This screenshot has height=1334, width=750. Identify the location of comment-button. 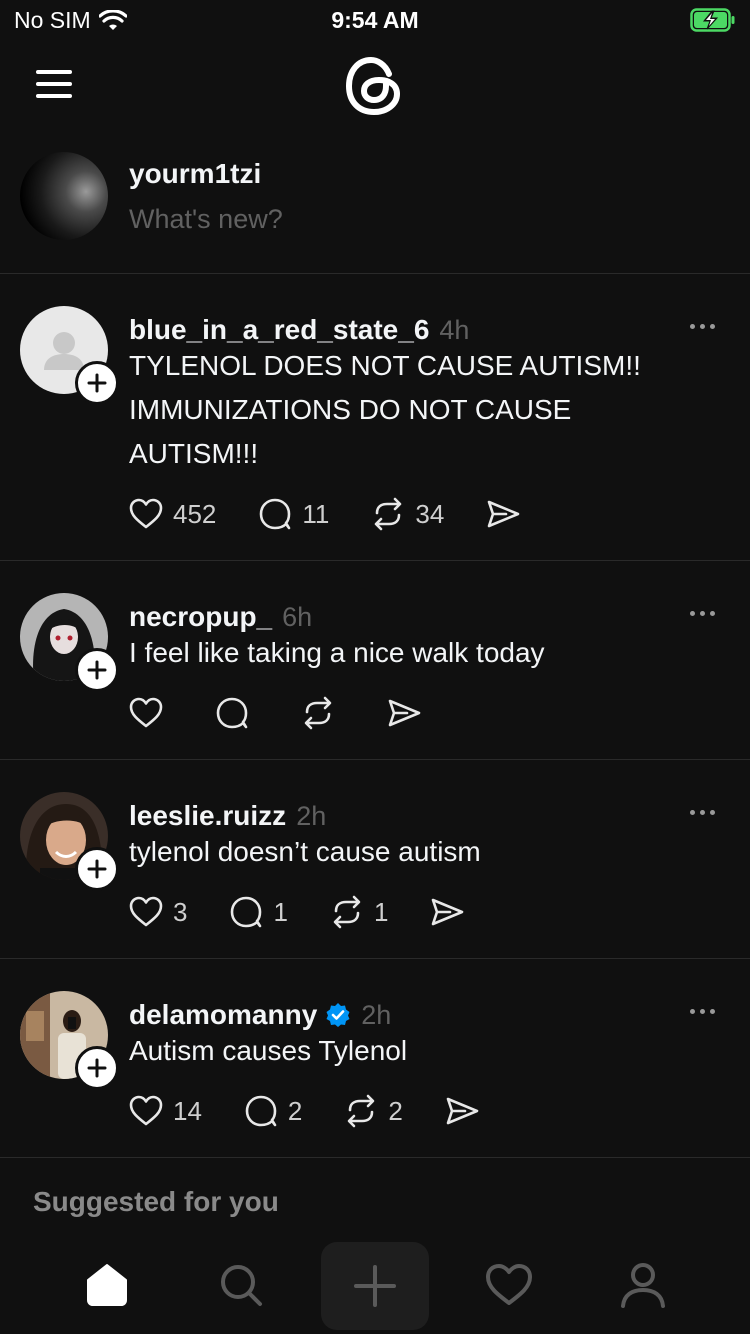
(232, 713).